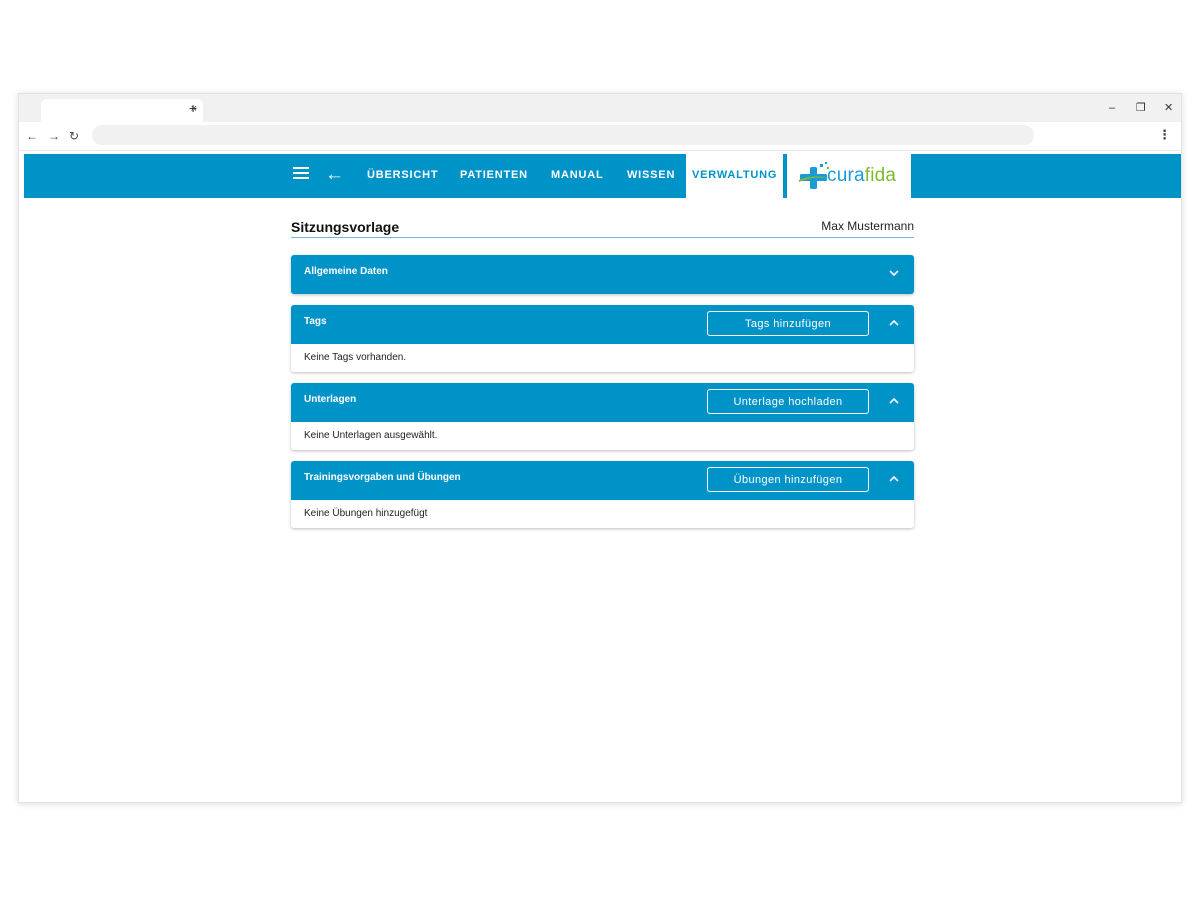 Image resolution: width=1200 pixels, height=900 pixels. I want to click on url-input, so click(563, 135).